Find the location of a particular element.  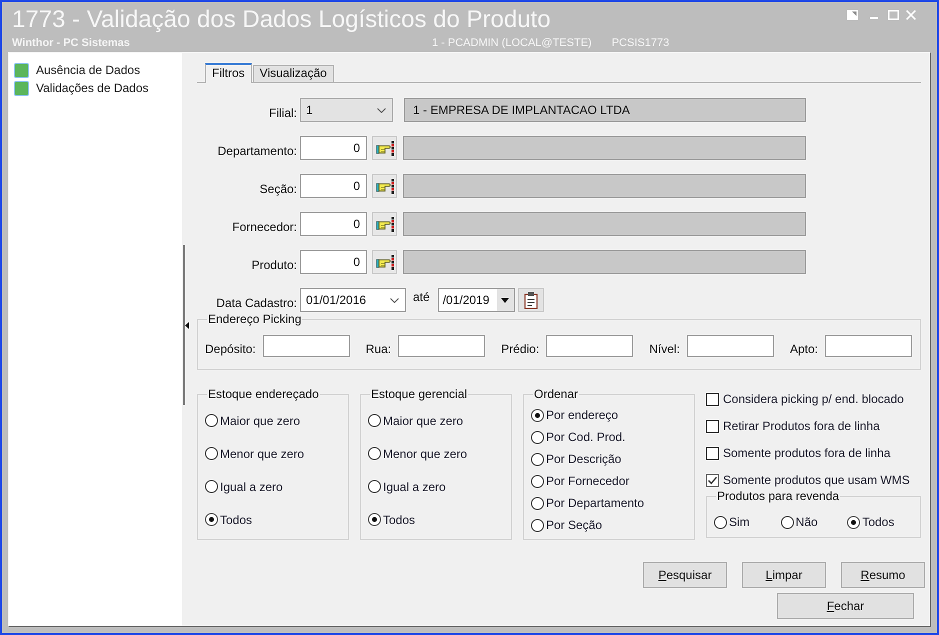

action-button: Fechar is located at coordinates (845, 606).